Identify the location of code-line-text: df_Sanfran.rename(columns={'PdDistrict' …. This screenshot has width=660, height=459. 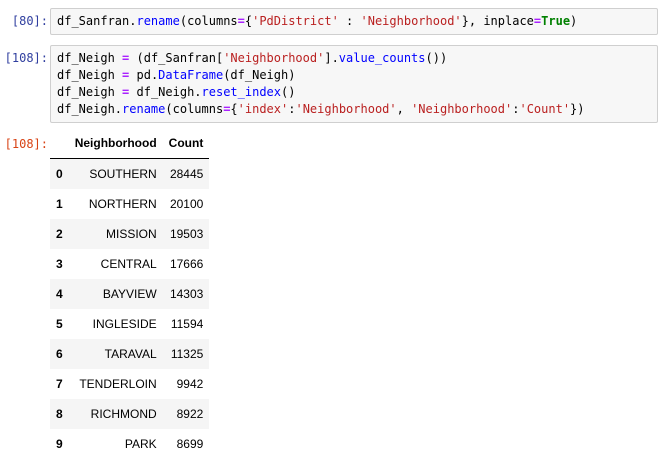
(317, 21).